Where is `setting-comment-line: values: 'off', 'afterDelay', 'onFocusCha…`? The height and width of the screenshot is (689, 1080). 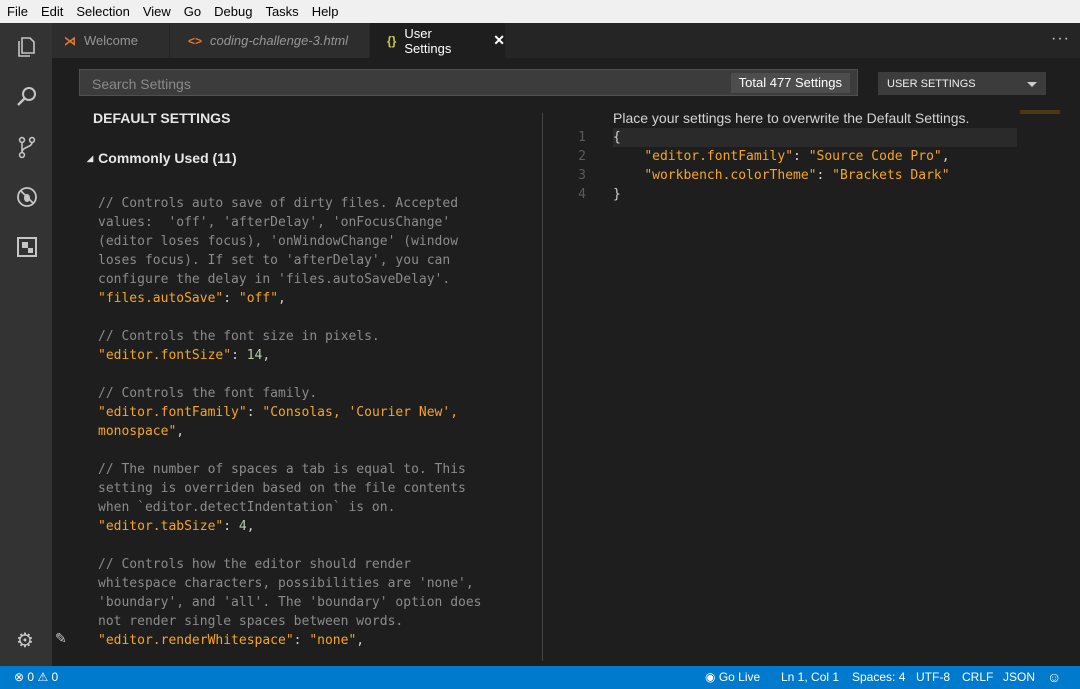
setting-comment-line: values: 'off', 'afterDelay', 'onFocusCha… is located at coordinates (274, 222).